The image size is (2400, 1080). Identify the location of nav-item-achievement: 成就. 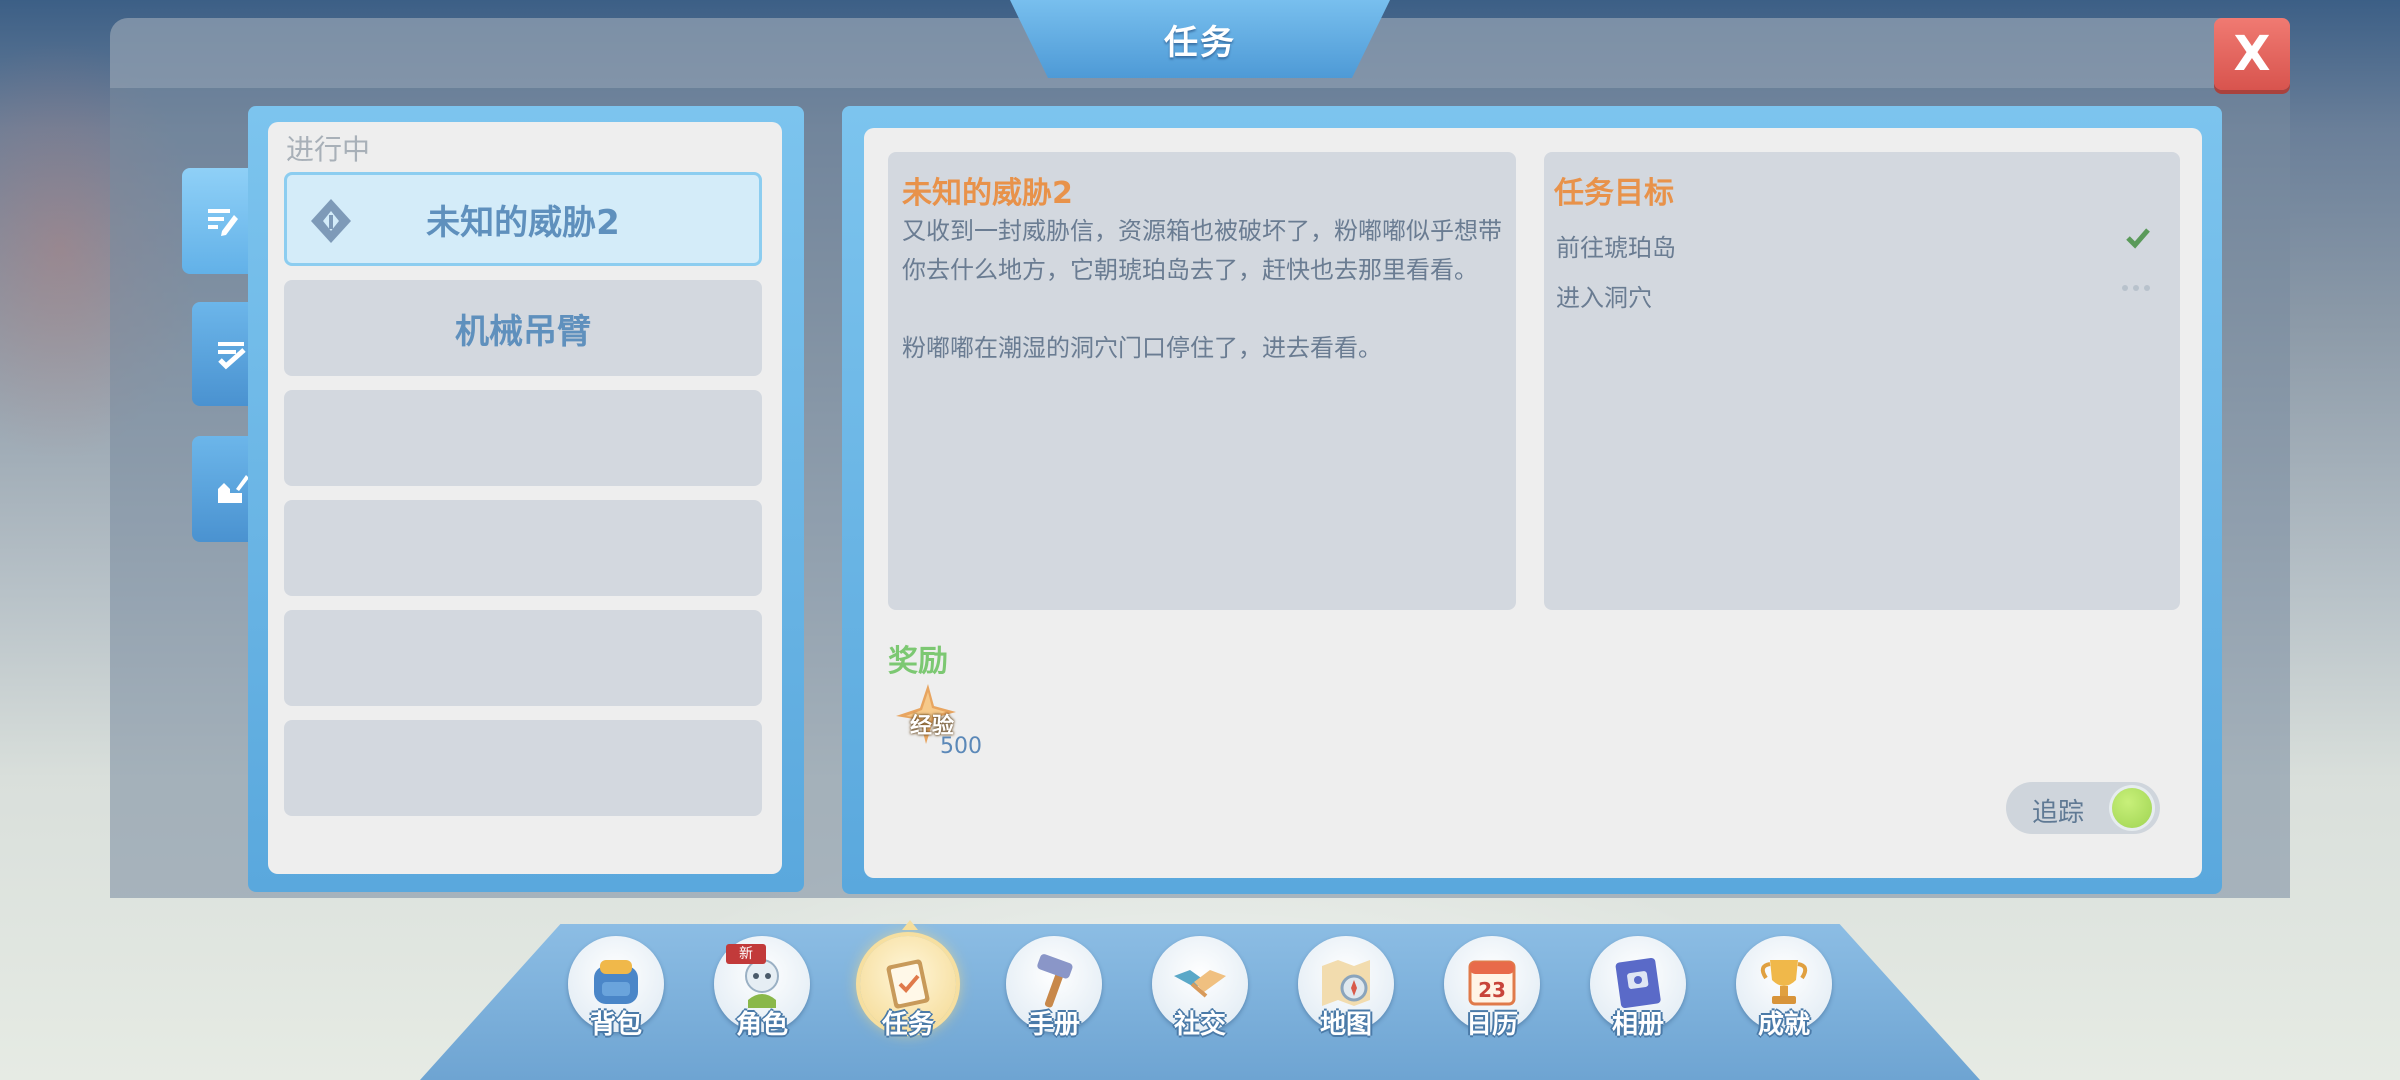
(1784, 994).